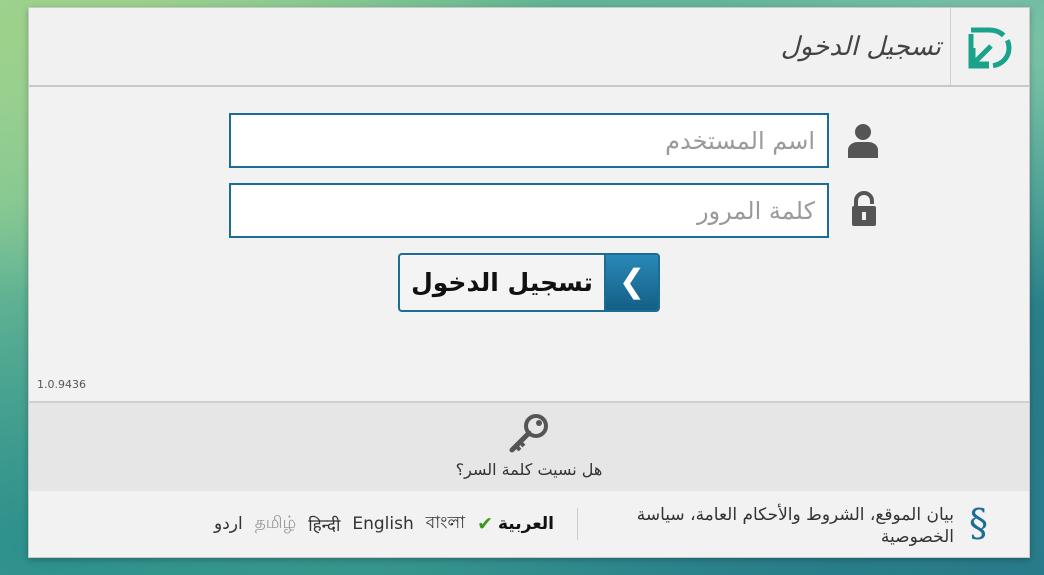 The width and height of the screenshot is (1044, 575). What do you see at coordinates (445, 524) in the screenshot?
I see `lang-bengali: বাংলা` at bounding box center [445, 524].